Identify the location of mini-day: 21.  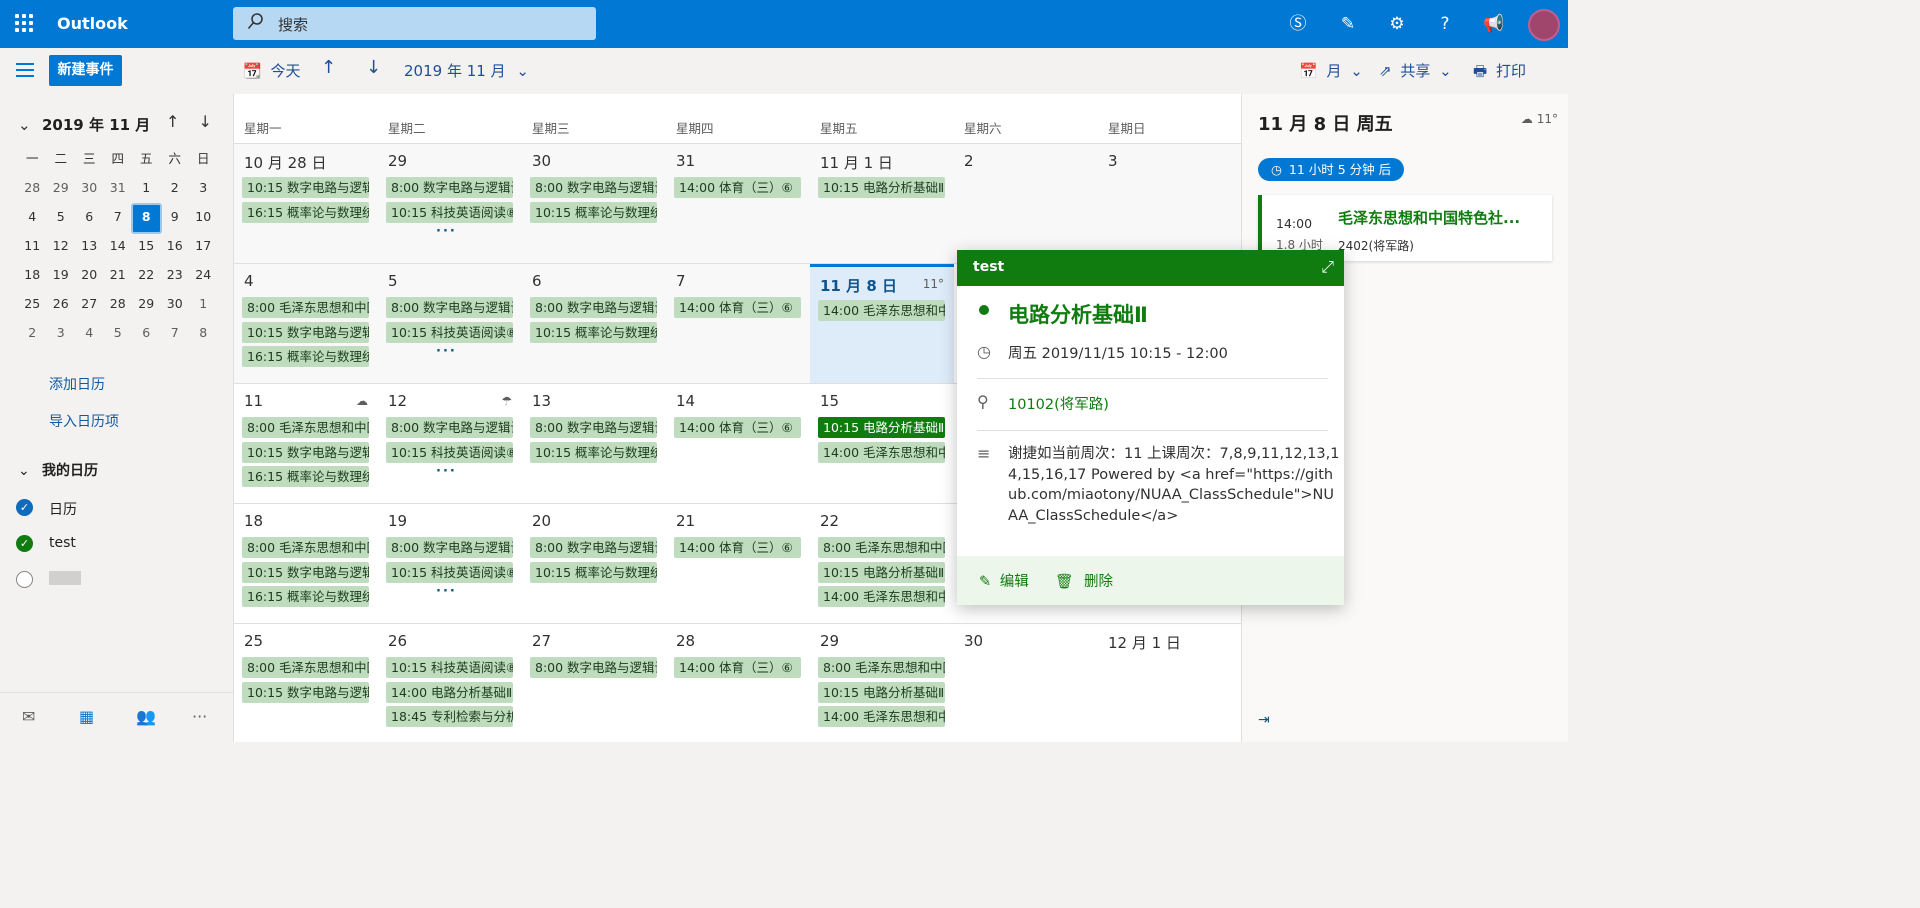
(118, 276).